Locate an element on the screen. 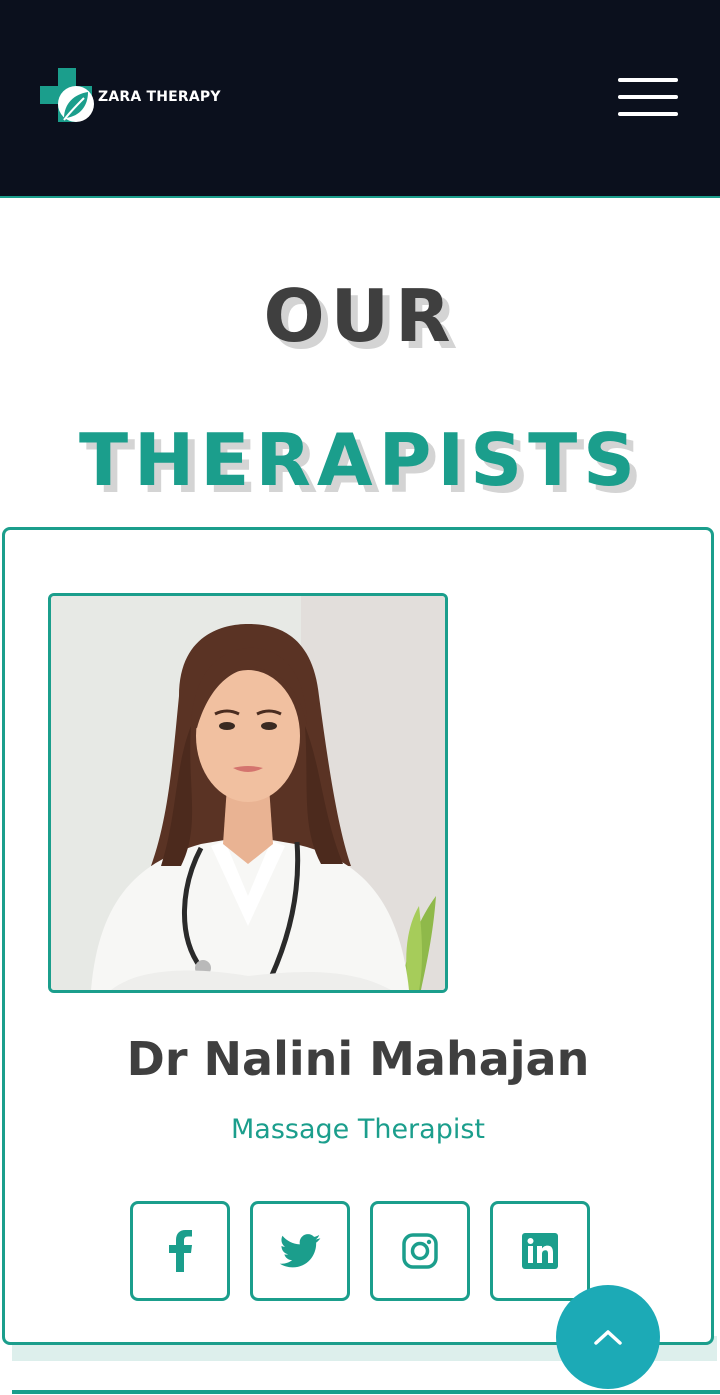 This screenshot has height=1395, width=720. facebook-button is located at coordinates (180, 1251).